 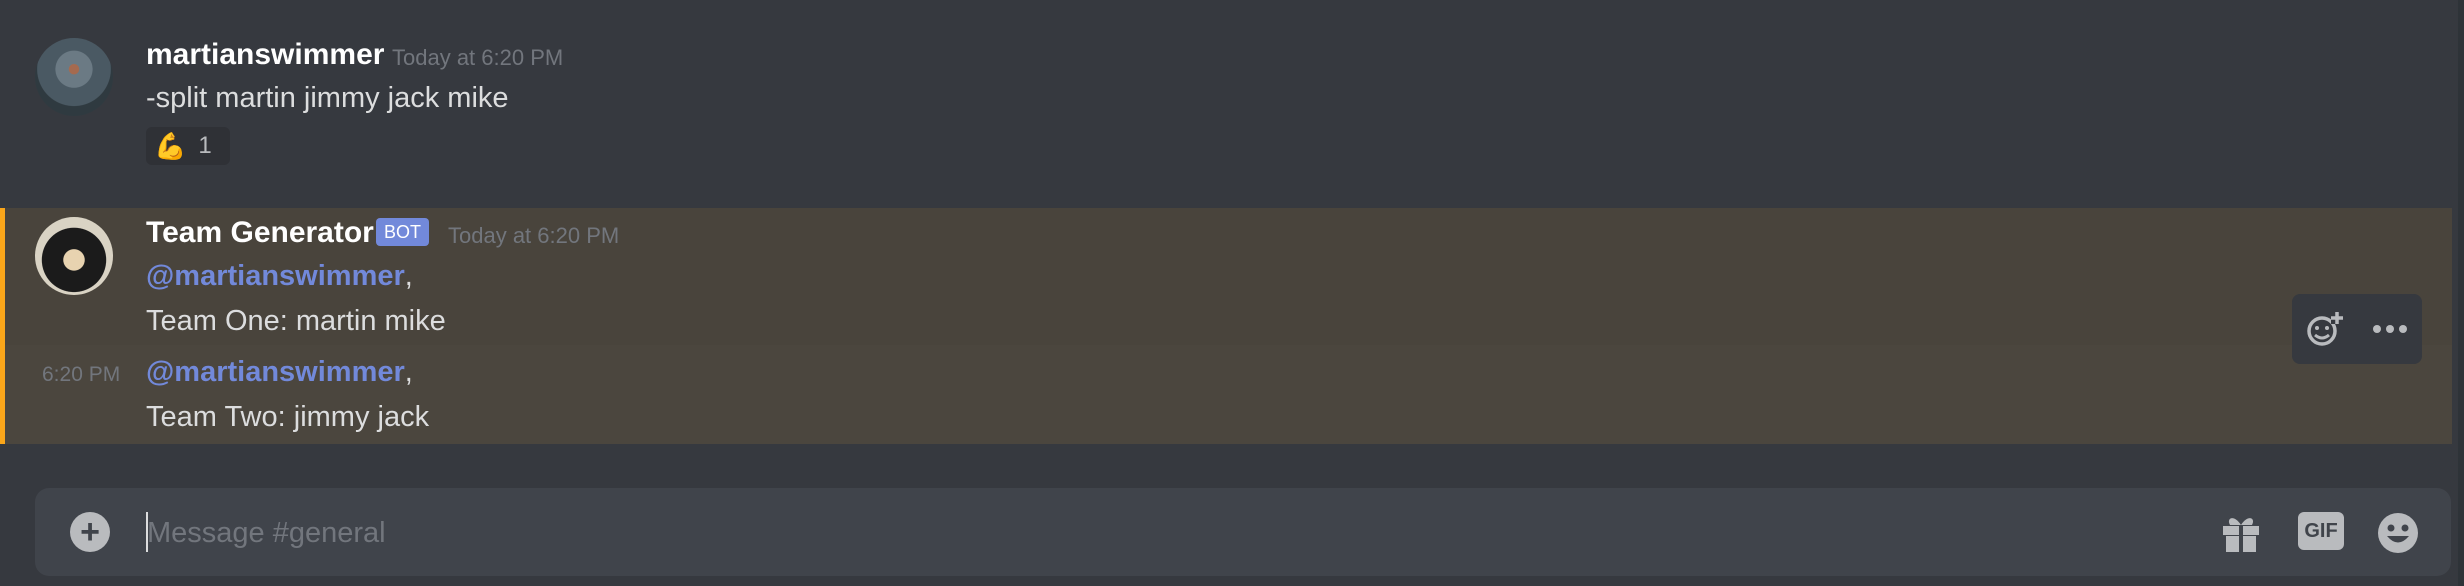 I want to click on username: martianswimmer, so click(x=265, y=55).